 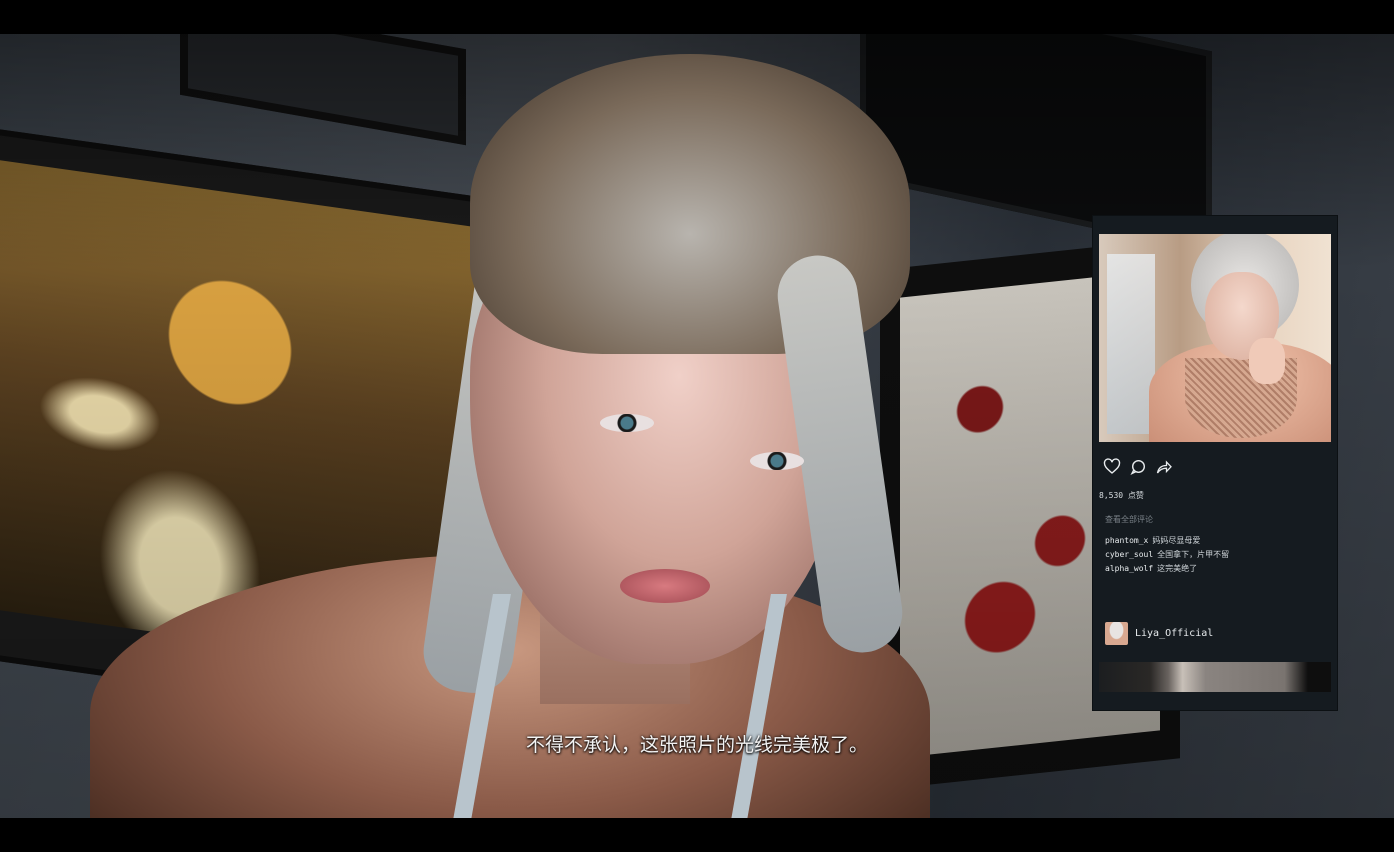 What do you see at coordinates (697, 835) in the screenshot?
I see `letterbox-bottom` at bounding box center [697, 835].